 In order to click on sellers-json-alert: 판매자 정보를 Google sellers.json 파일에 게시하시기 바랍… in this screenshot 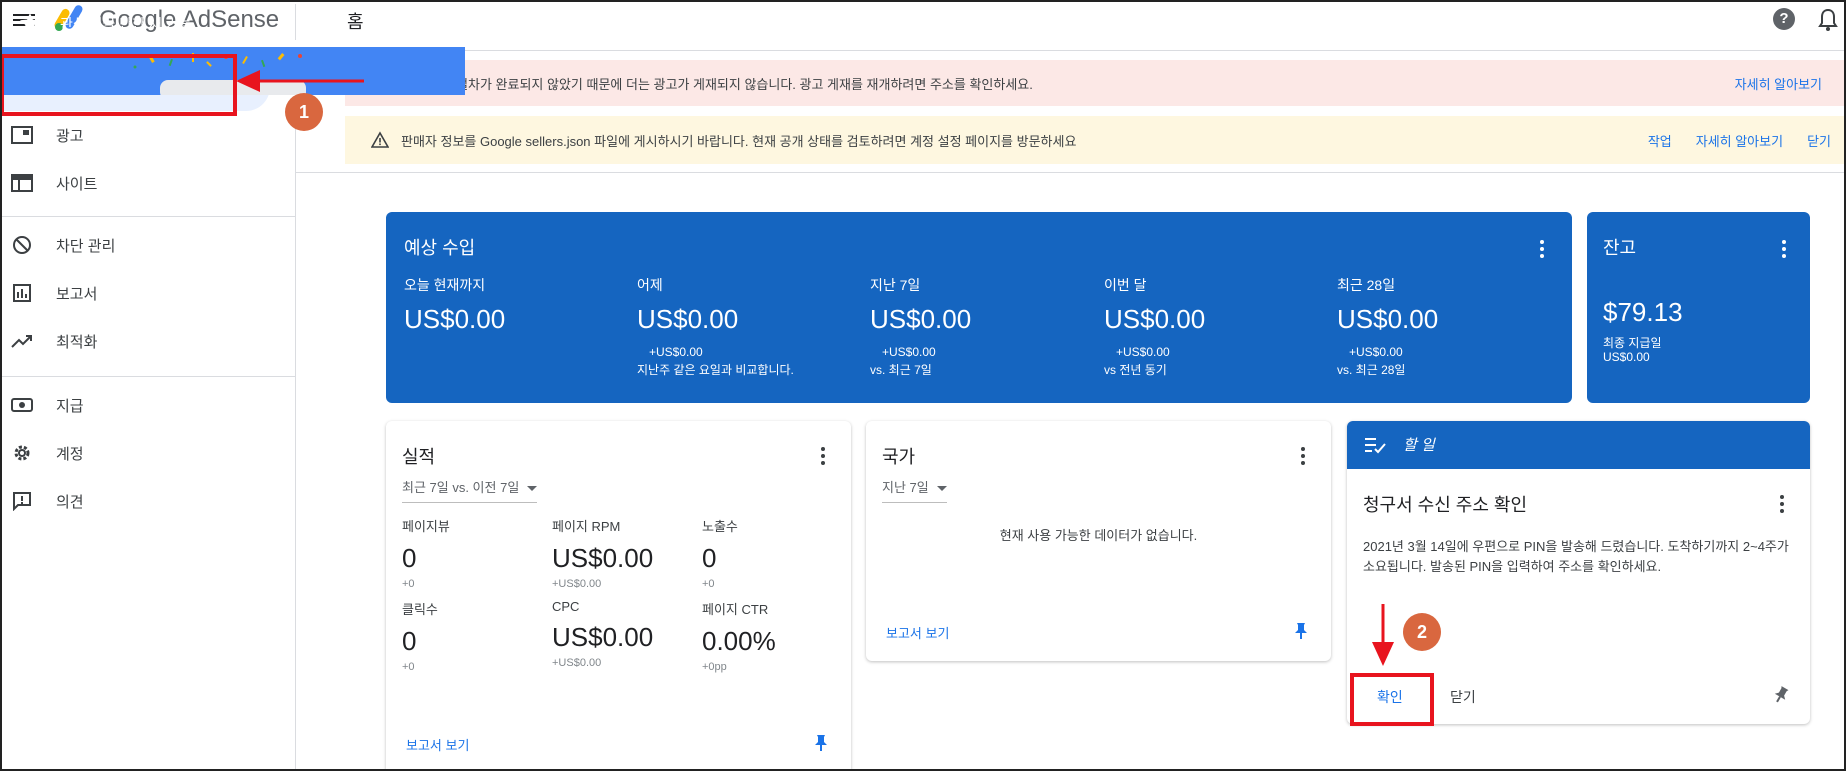, I will do `click(1095, 140)`.